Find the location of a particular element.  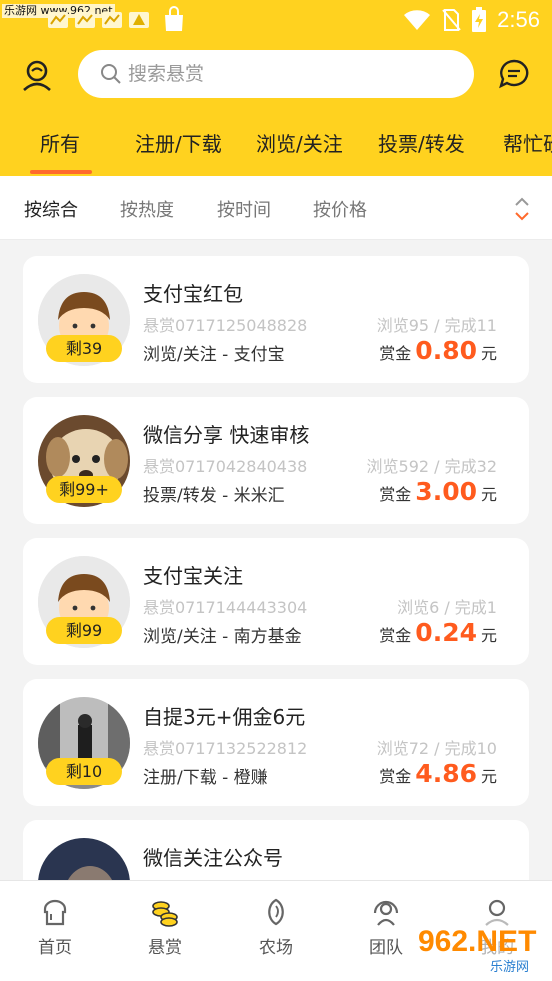

task-reward: 赏金 0.80 元 is located at coordinates (438, 350).